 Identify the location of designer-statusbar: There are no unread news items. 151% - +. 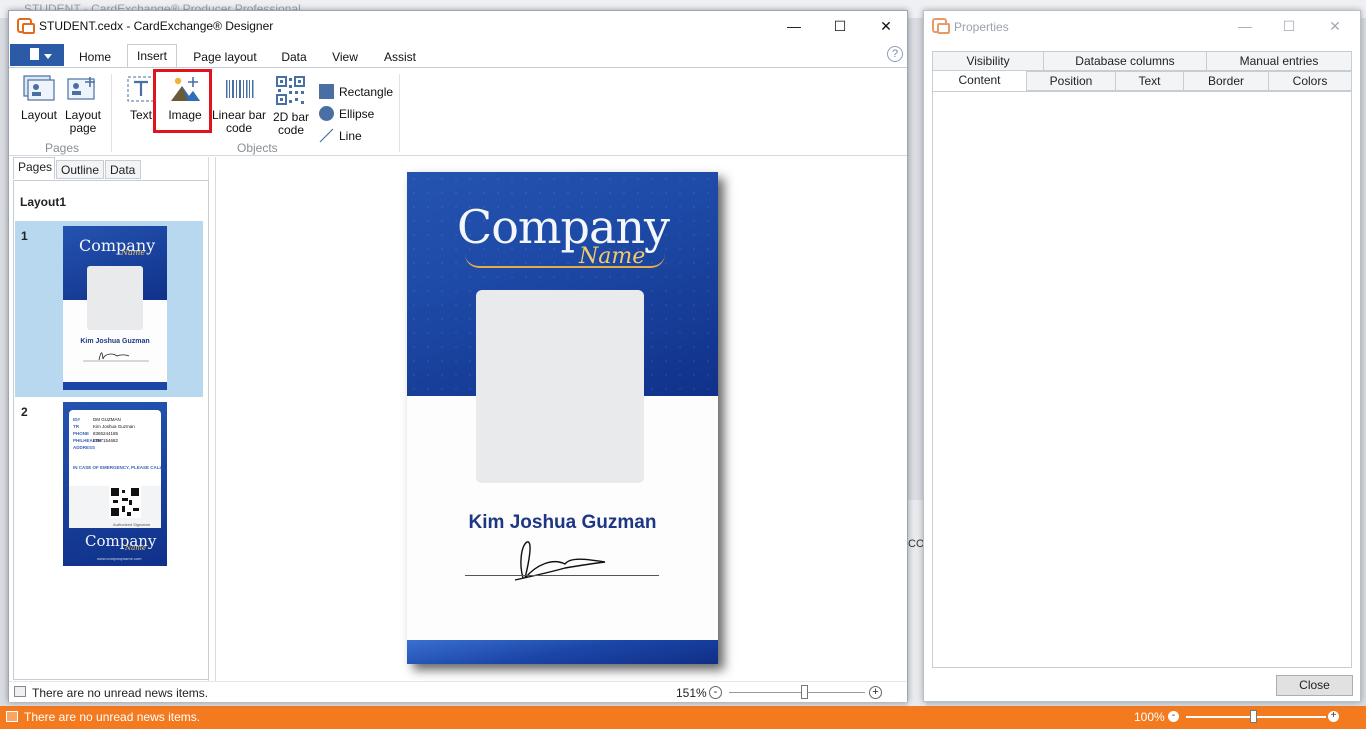
(458, 691).